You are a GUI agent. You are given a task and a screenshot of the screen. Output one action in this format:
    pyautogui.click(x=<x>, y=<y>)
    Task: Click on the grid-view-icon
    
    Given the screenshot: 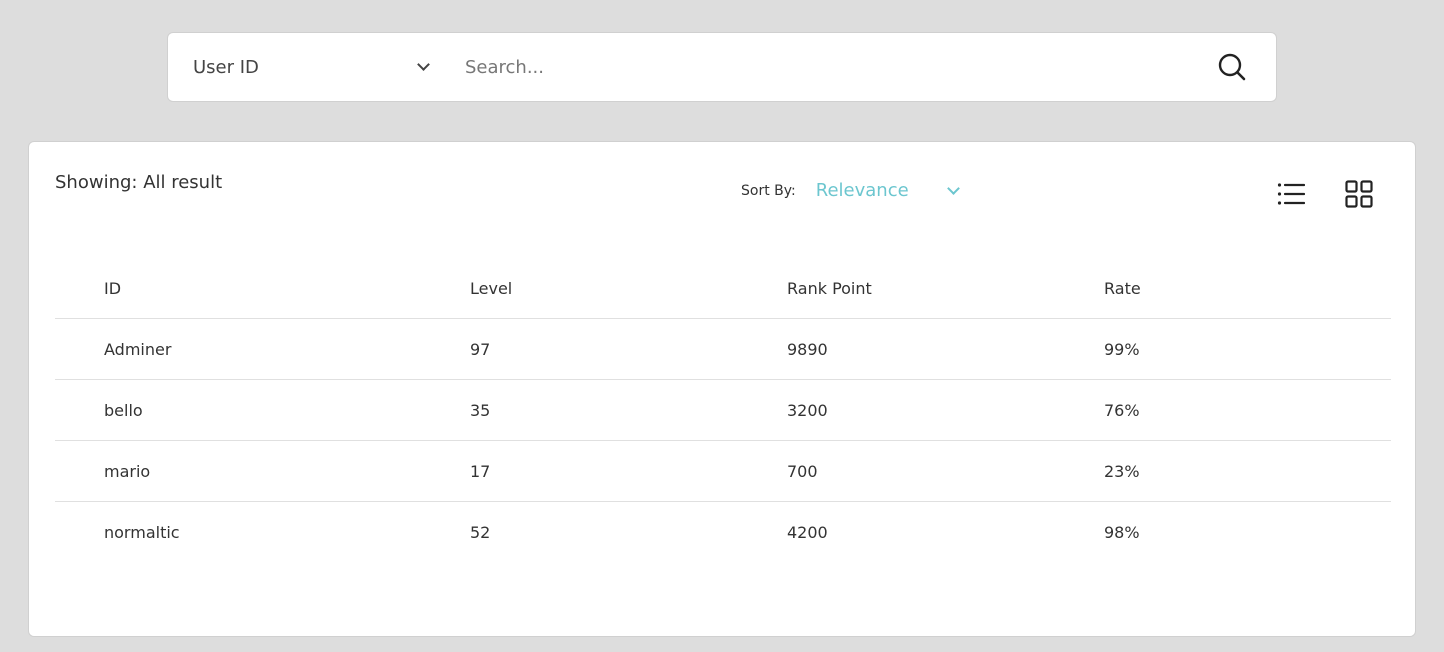 What is the action you would take?
    pyautogui.click(x=1359, y=194)
    